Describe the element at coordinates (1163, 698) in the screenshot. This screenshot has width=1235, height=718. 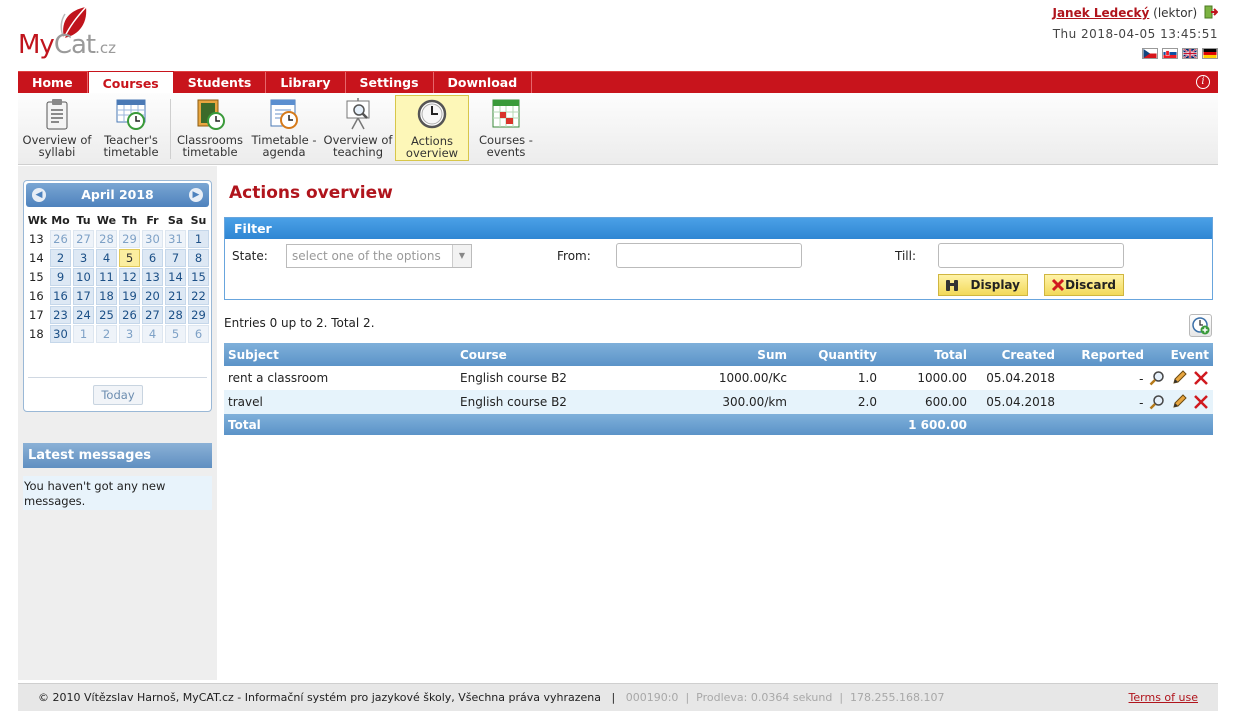
I see `terms-of-use-link: Terms of use` at that location.